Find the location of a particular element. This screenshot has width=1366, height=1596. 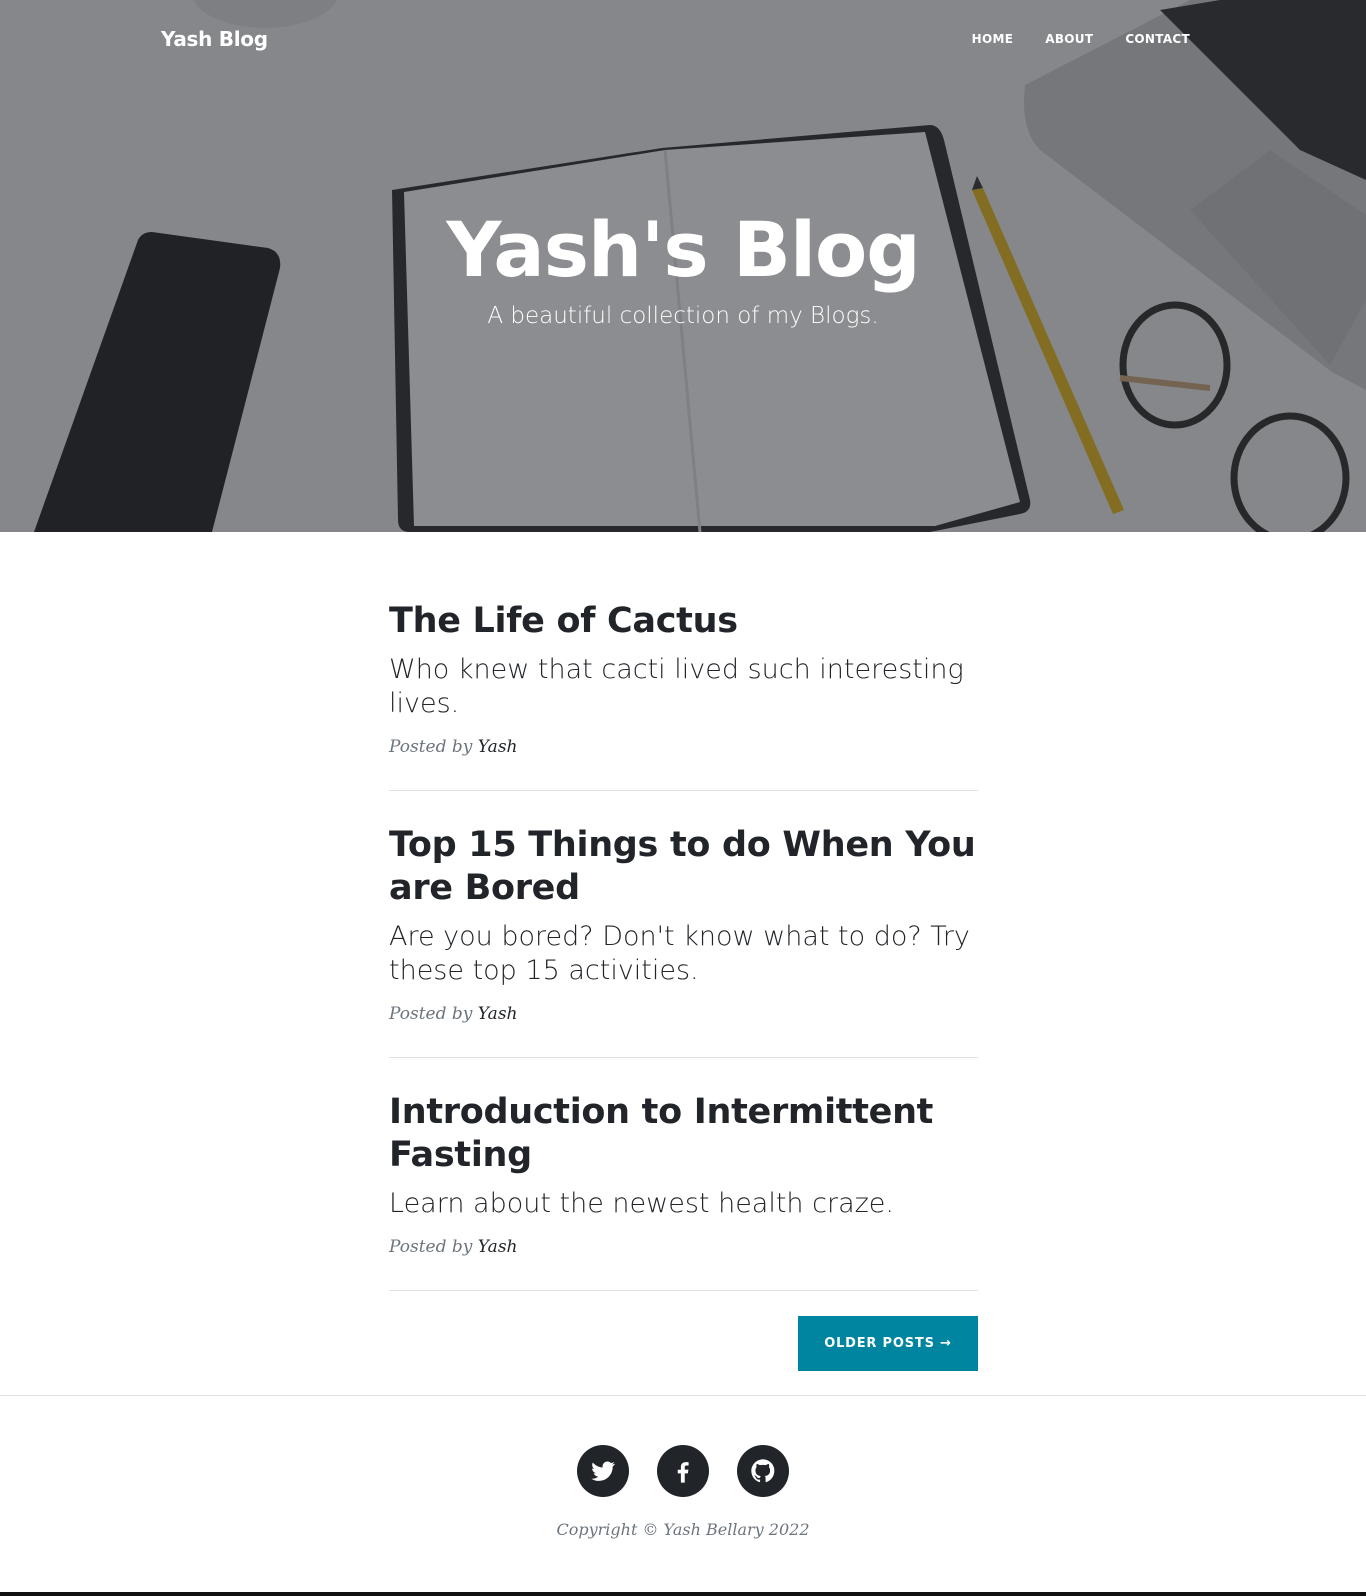

page-subtitle: A beautiful collection of my Blogs. is located at coordinates (683, 316).